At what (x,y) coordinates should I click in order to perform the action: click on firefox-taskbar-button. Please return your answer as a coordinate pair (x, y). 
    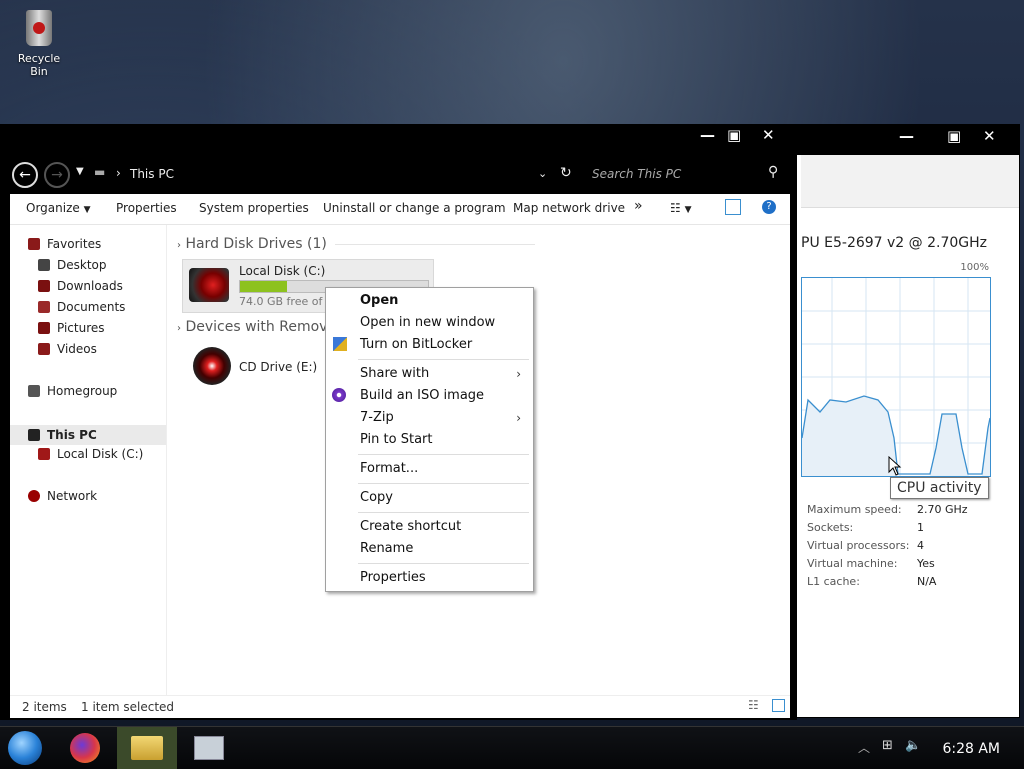
    Looking at the image, I should click on (86, 748).